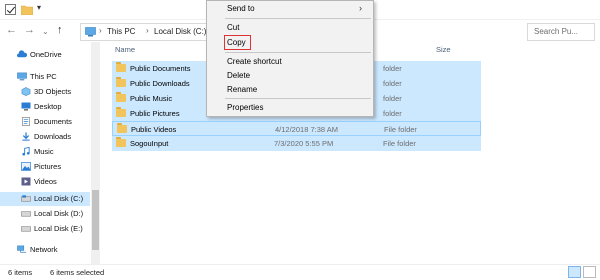 The image size is (600, 280). What do you see at coordinates (245, 107) in the screenshot?
I see `menu-item-label: Properties` at bounding box center [245, 107].